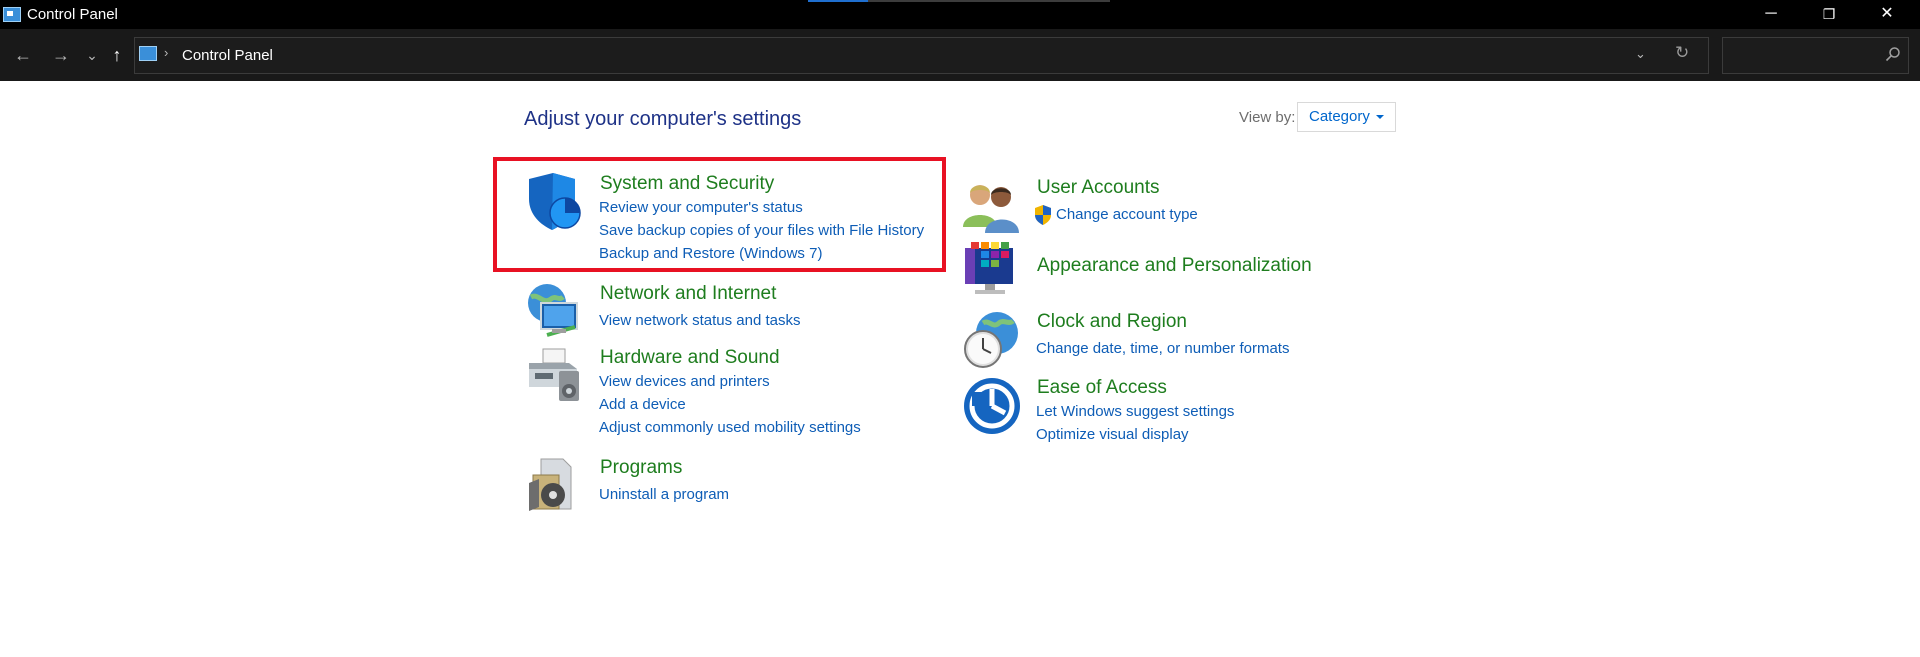  What do you see at coordinates (148, 53) in the screenshot?
I see `control-panel-location-icon` at bounding box center [148, 53].